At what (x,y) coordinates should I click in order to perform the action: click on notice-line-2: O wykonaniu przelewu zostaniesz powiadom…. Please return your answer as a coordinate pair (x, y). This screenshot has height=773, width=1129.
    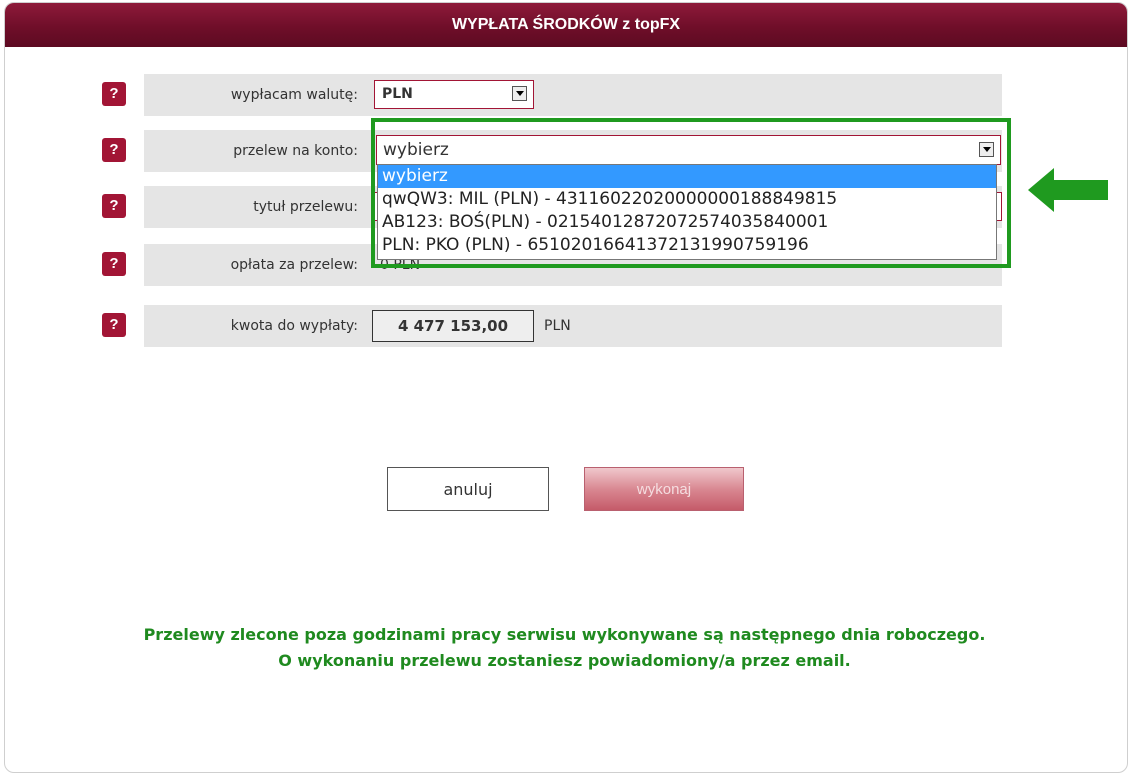
    Looking at the image, I should click on (564, 660).